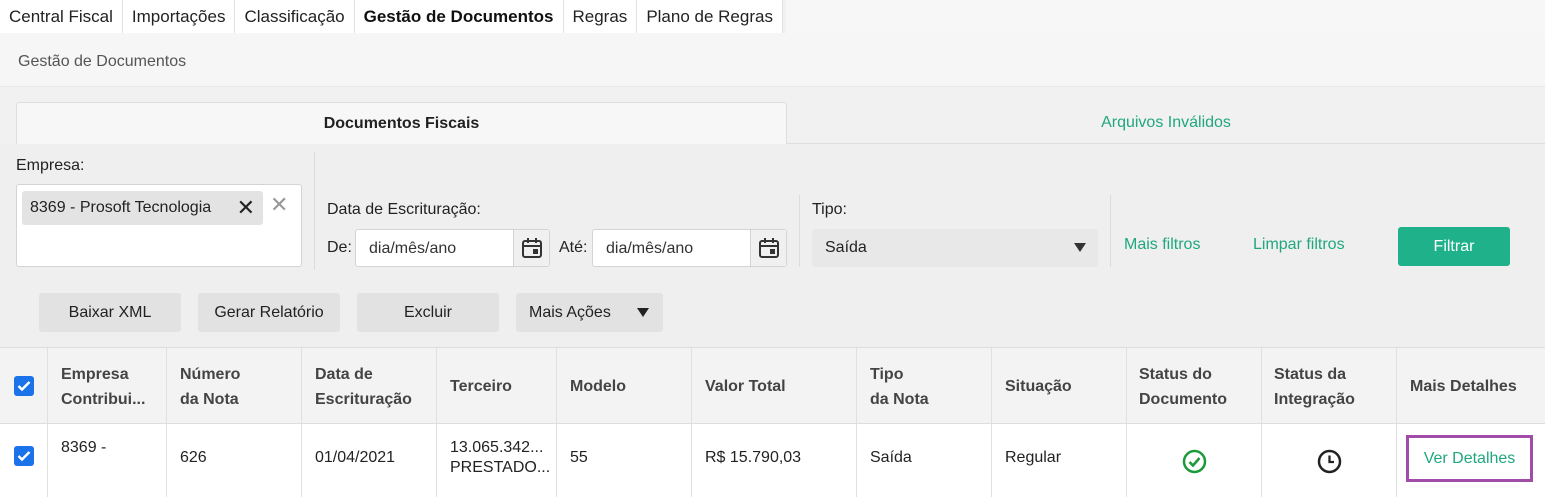 This screenshot has width=1545, height=497. Describe the element at coordinates (1033, 457) in the screenshot. I see `cell-situacao: Regular` at that location.